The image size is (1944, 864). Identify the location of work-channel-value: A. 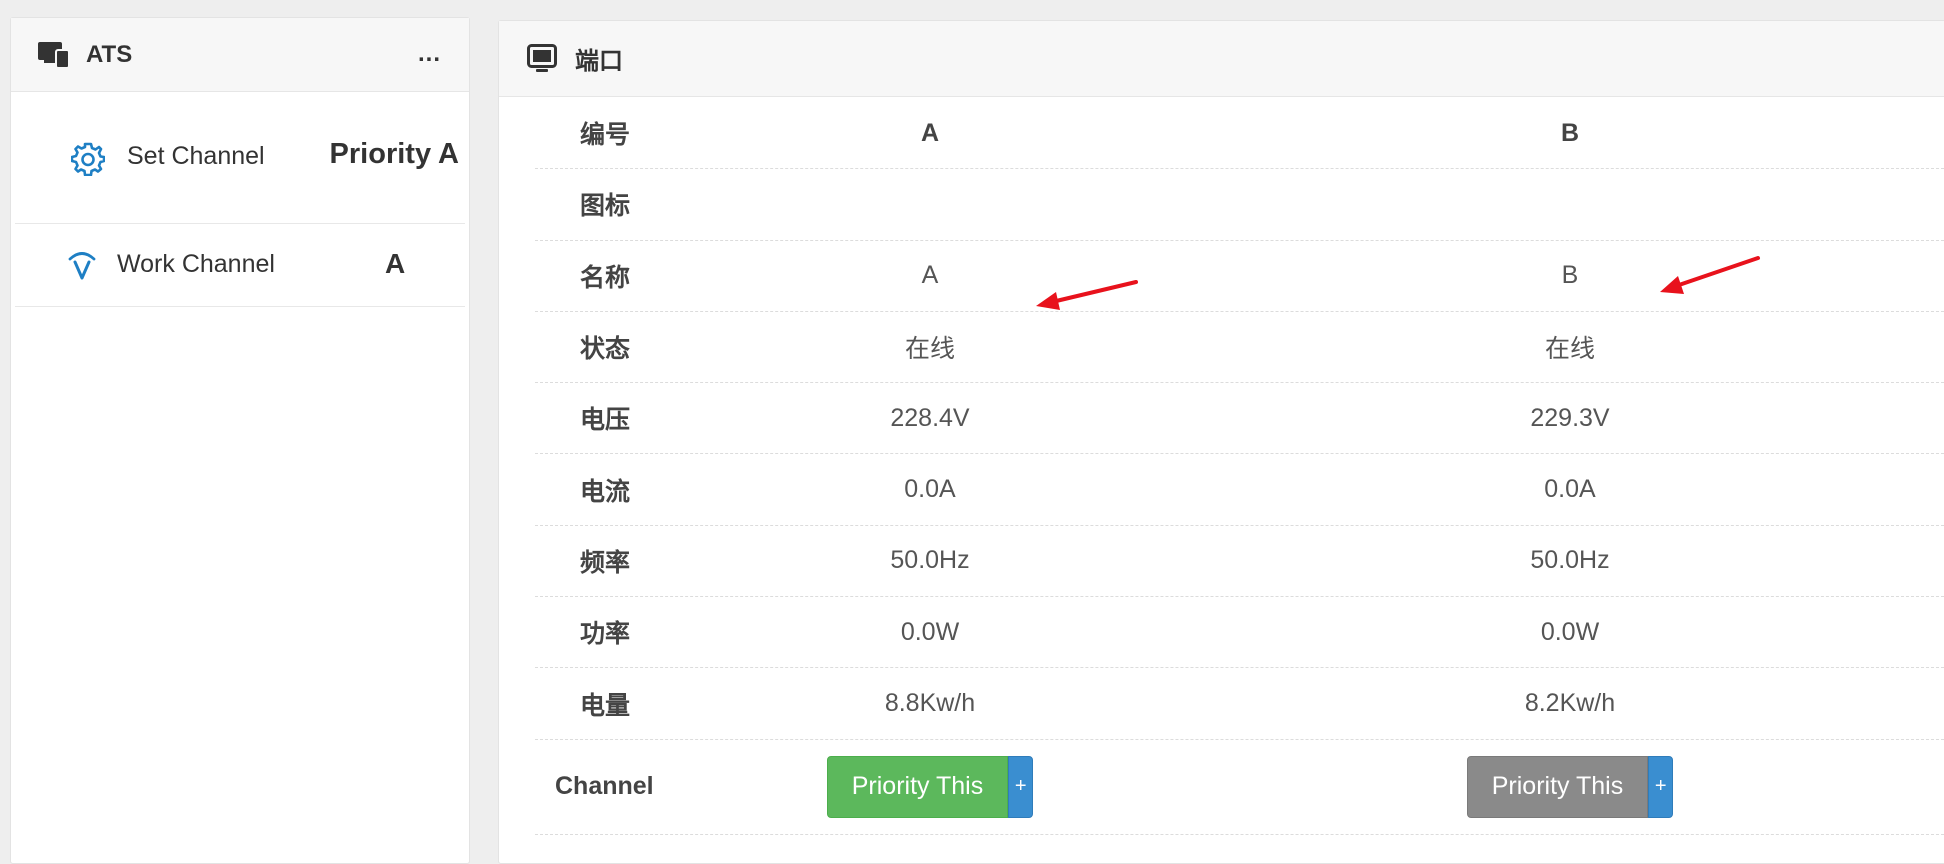
(395, 263).